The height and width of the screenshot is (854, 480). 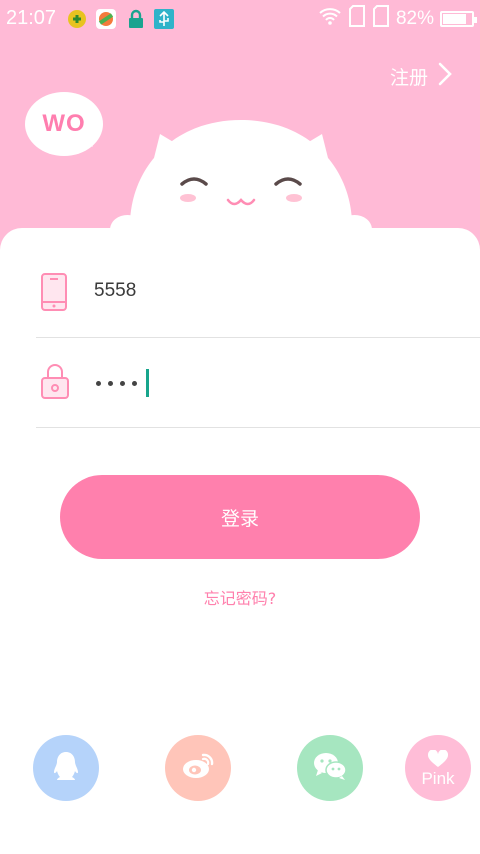 I want to click on register-link: 注册, so click(x=421, y=76).